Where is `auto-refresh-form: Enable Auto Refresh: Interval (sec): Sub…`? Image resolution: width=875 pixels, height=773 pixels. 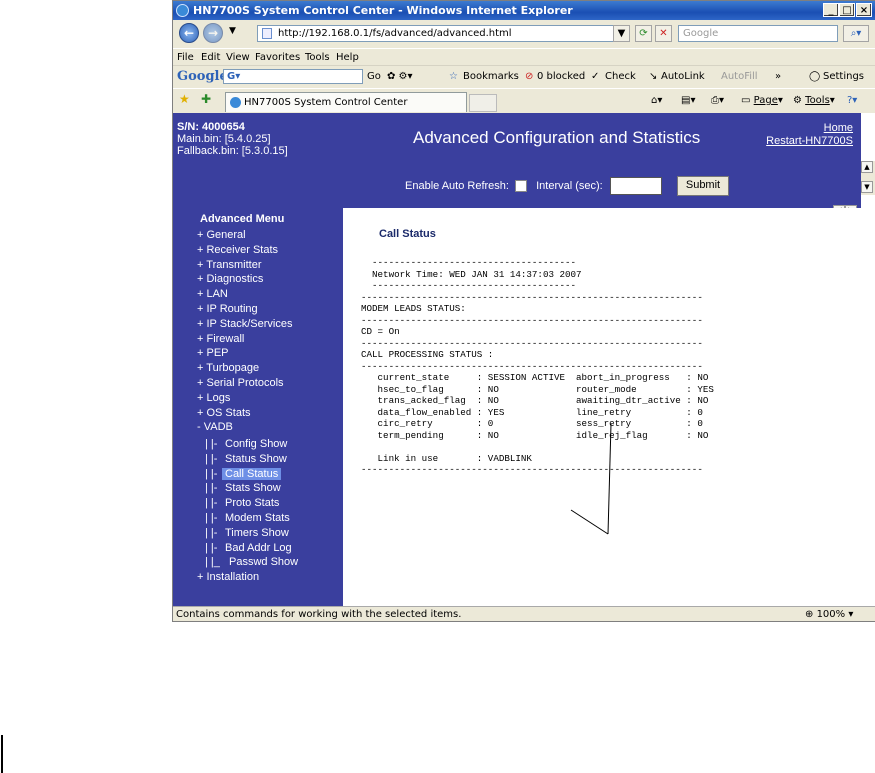 auto-refresh-form: Enable Auto Refresh: Interval (sec): Sub… is located at coordinates (567, 186).